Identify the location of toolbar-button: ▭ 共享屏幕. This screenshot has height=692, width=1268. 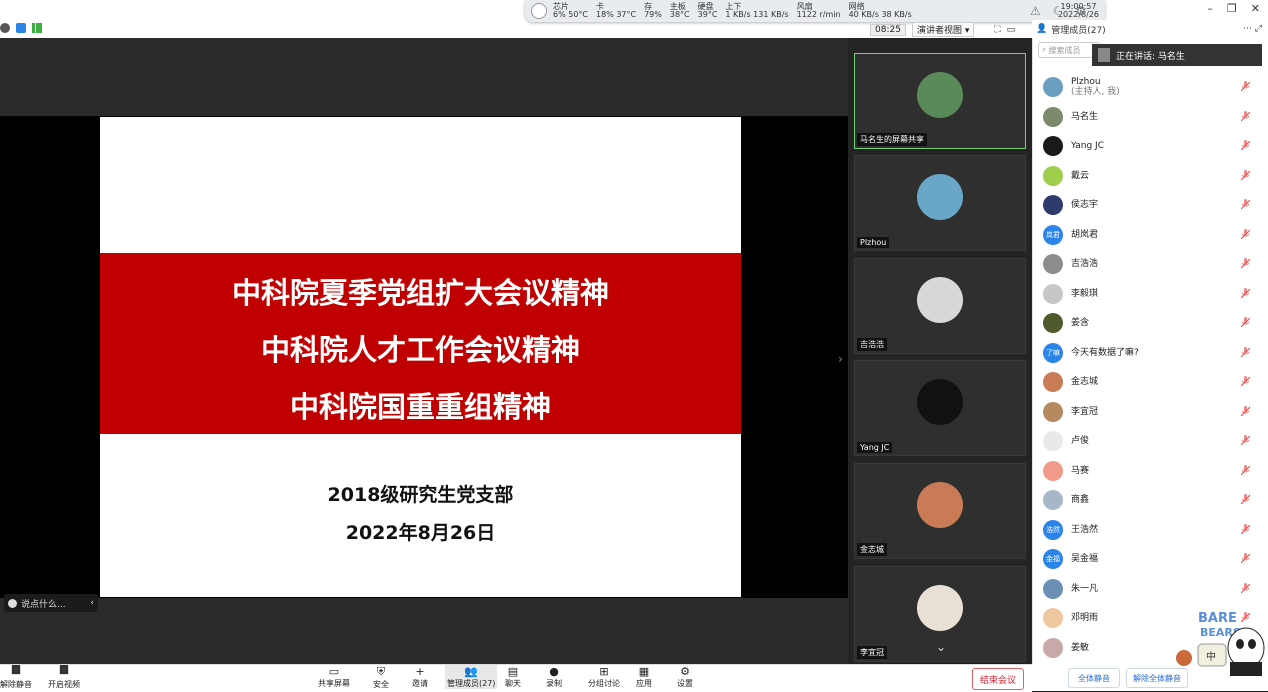
(334, 677).